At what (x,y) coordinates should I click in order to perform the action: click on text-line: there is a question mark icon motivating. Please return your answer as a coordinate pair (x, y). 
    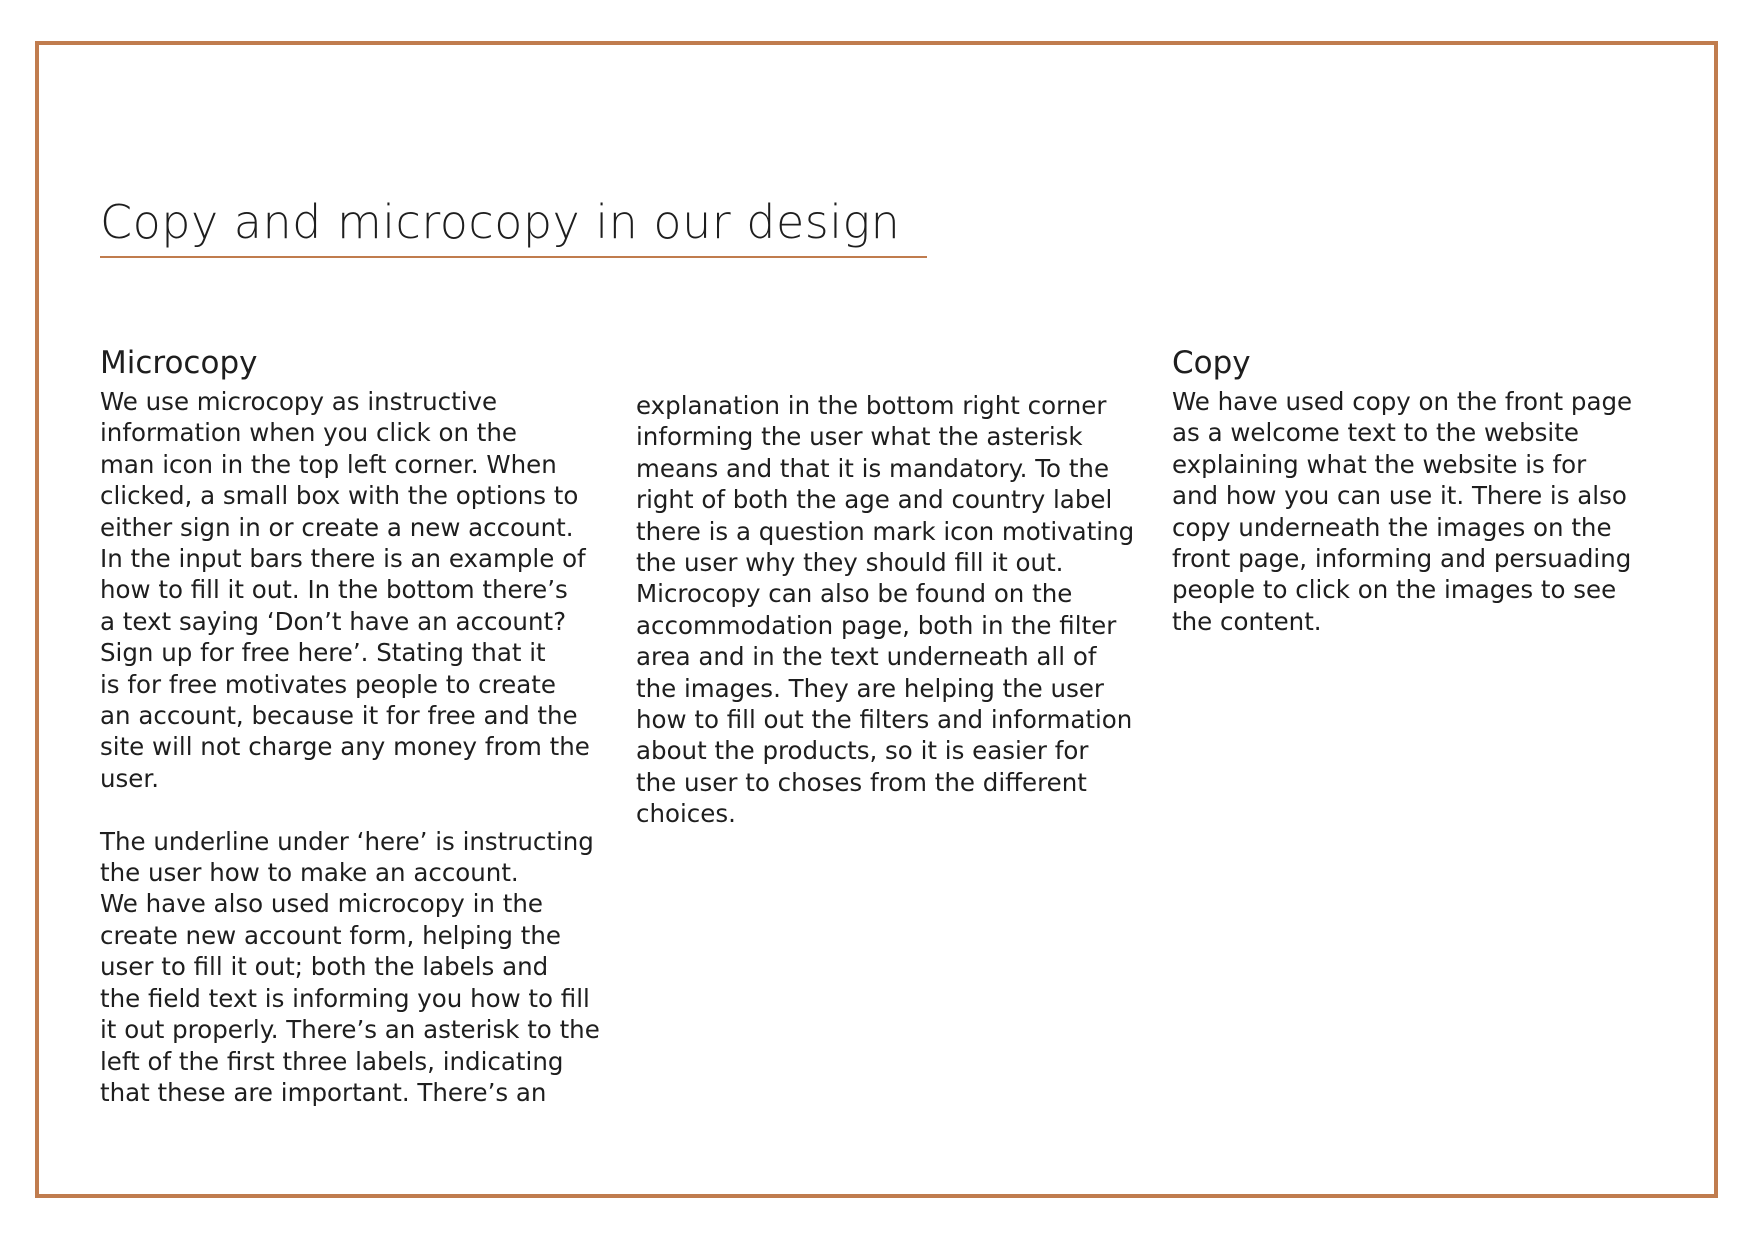
    Looking at the image, I should click on (885, 531).